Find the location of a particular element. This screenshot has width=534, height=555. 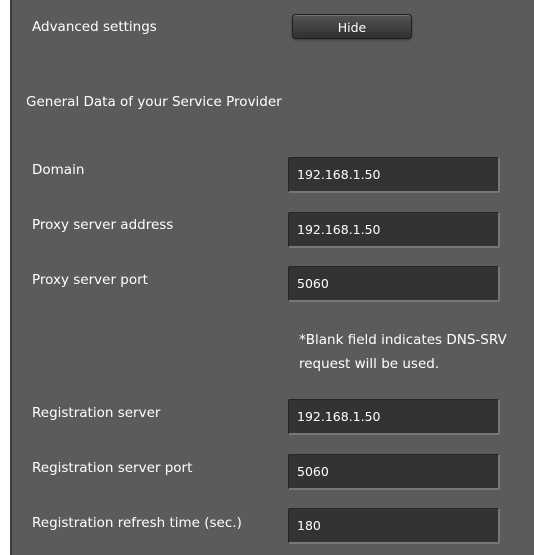

advanced-settings-label: Advanced settings is located at coordinates (94, 27).